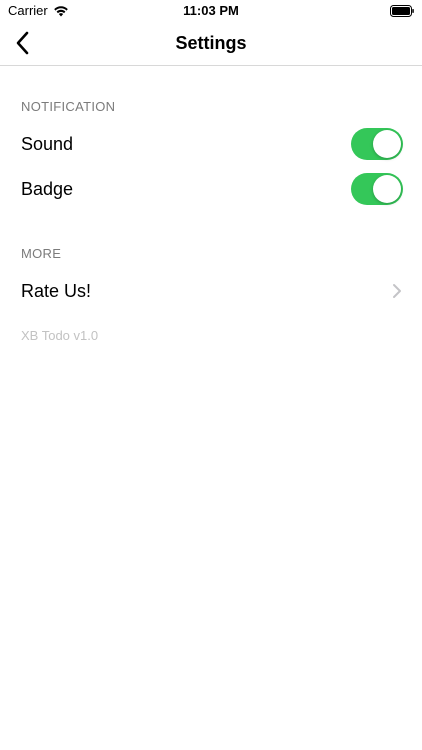  Describe the element at coordinates (60, 335) in the screenshot. I see `app-version: XB Todo v1.0` at that location.